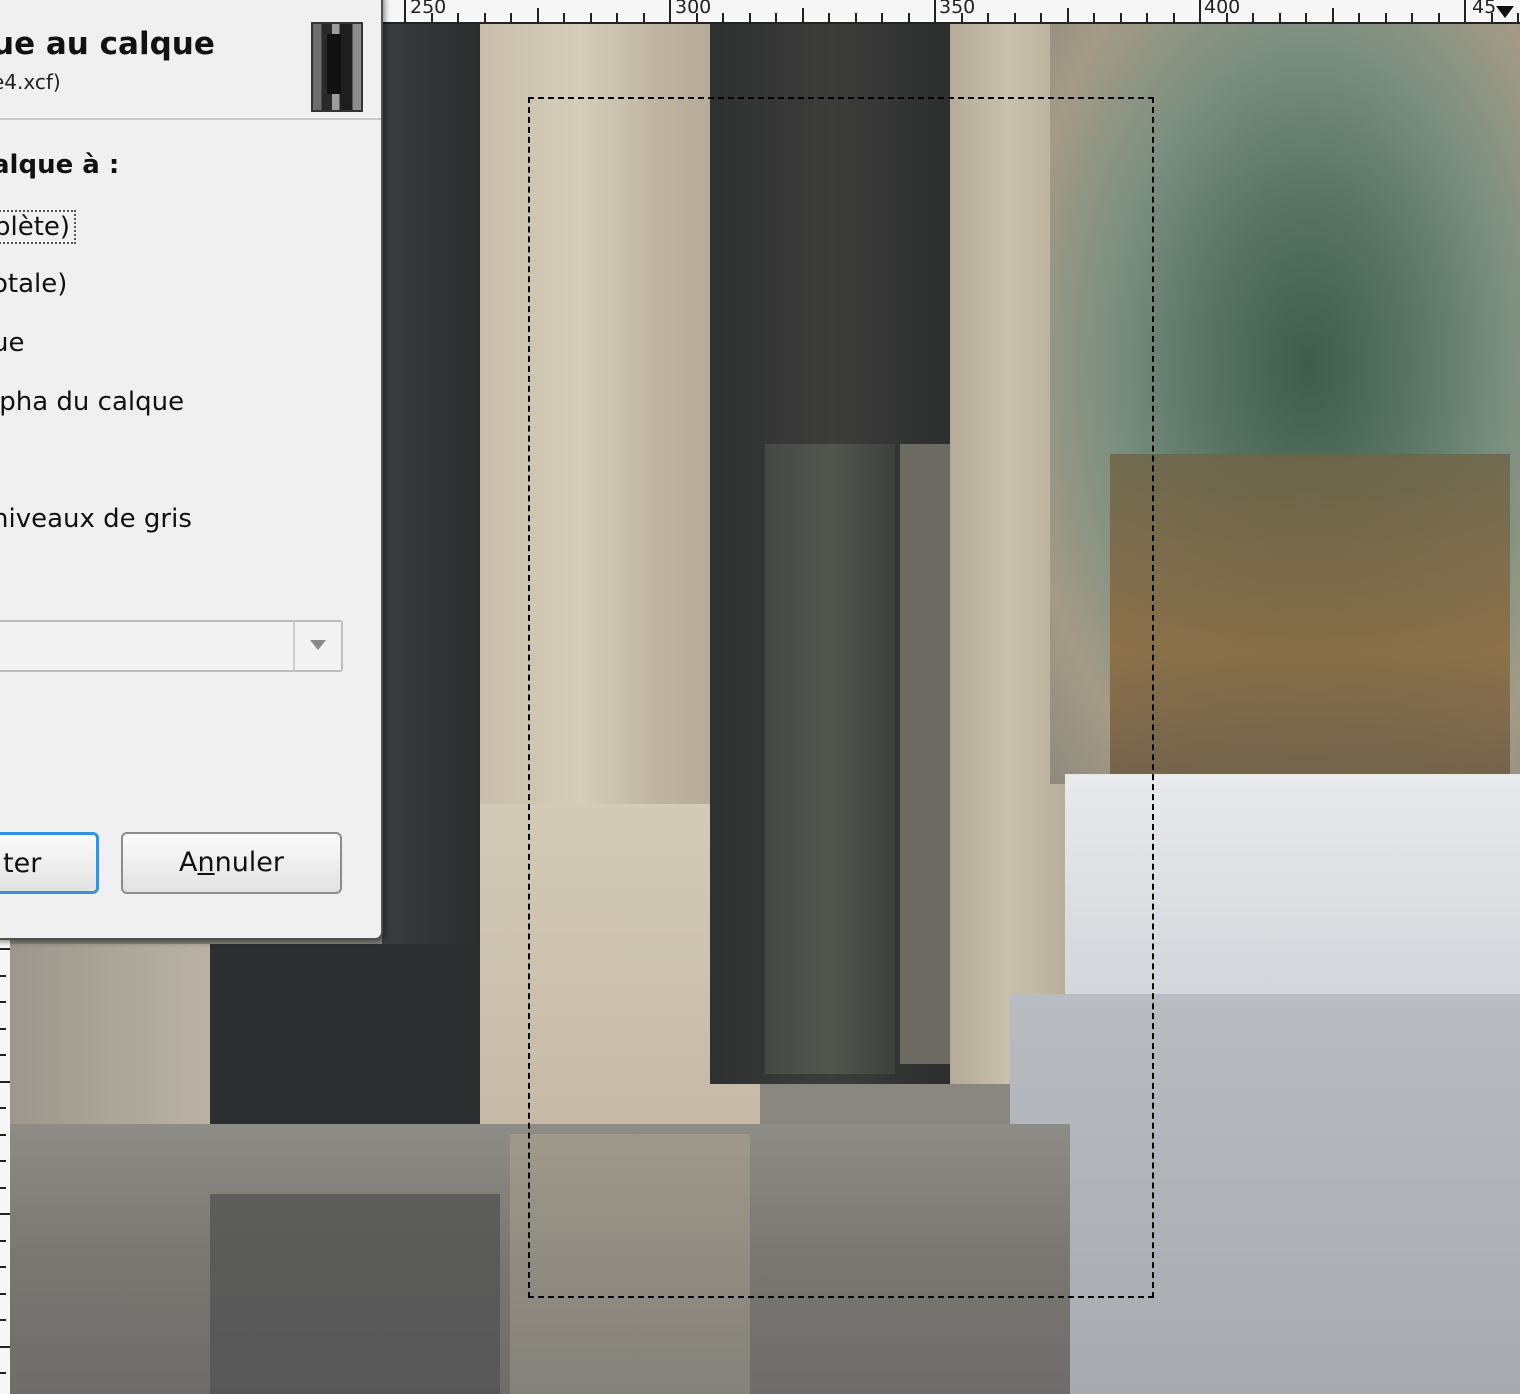  I want to click on cancel-label-a: A, so click(188, 862).